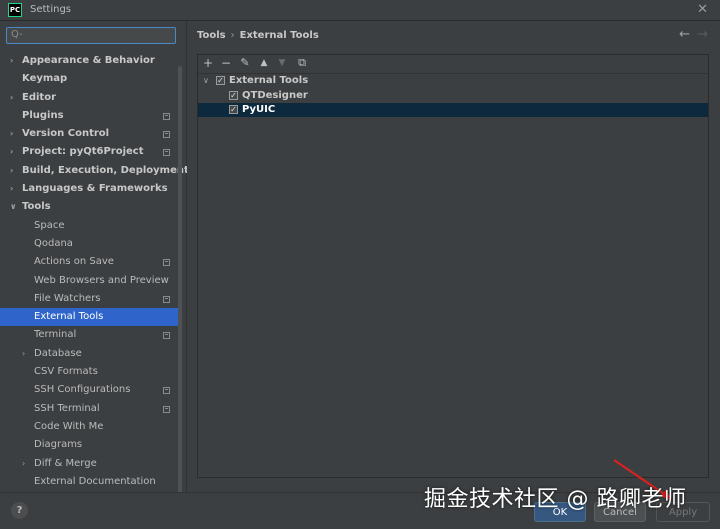  I want to click on tool-group-label: External Tools, so click(269, 80).